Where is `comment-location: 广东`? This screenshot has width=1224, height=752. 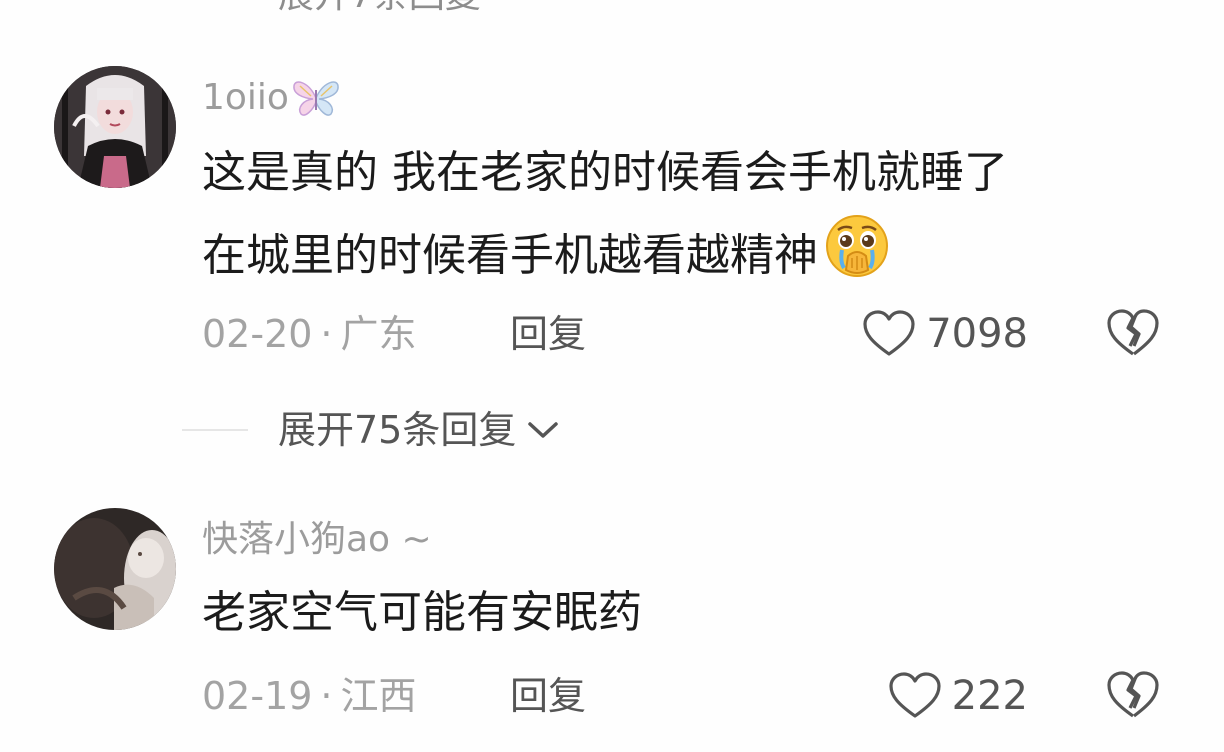 comment-location: 广东 is located at coordinates (378, 334).